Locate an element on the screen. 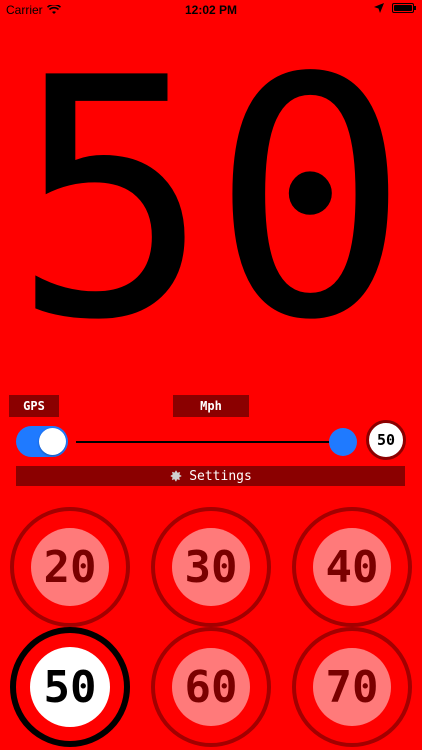 The image size is (422, 750). speed-sign-40: 40 is located at coordinates (352, 567).